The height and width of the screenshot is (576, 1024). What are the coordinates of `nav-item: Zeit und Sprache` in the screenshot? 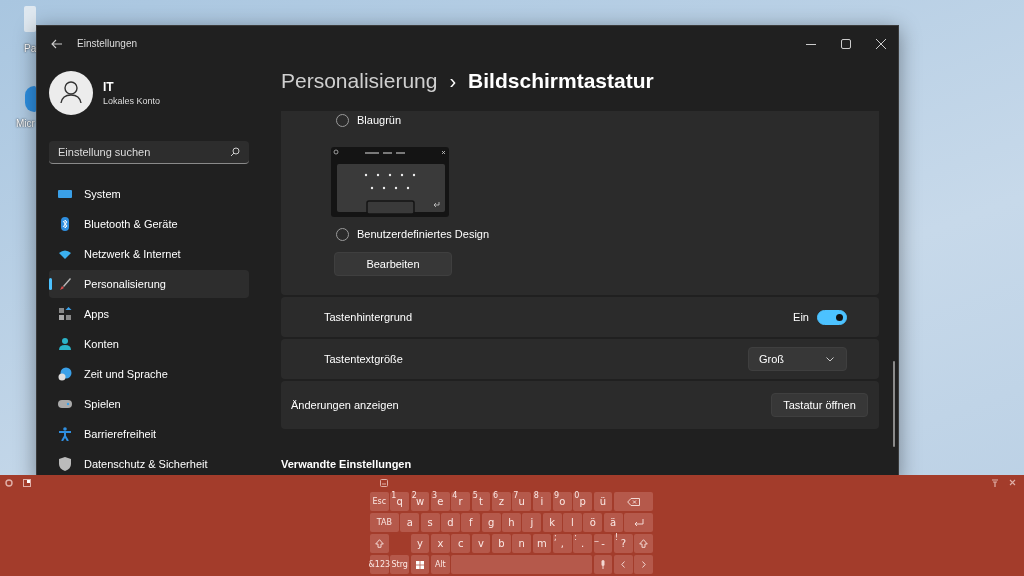 It's located at (149, 374).